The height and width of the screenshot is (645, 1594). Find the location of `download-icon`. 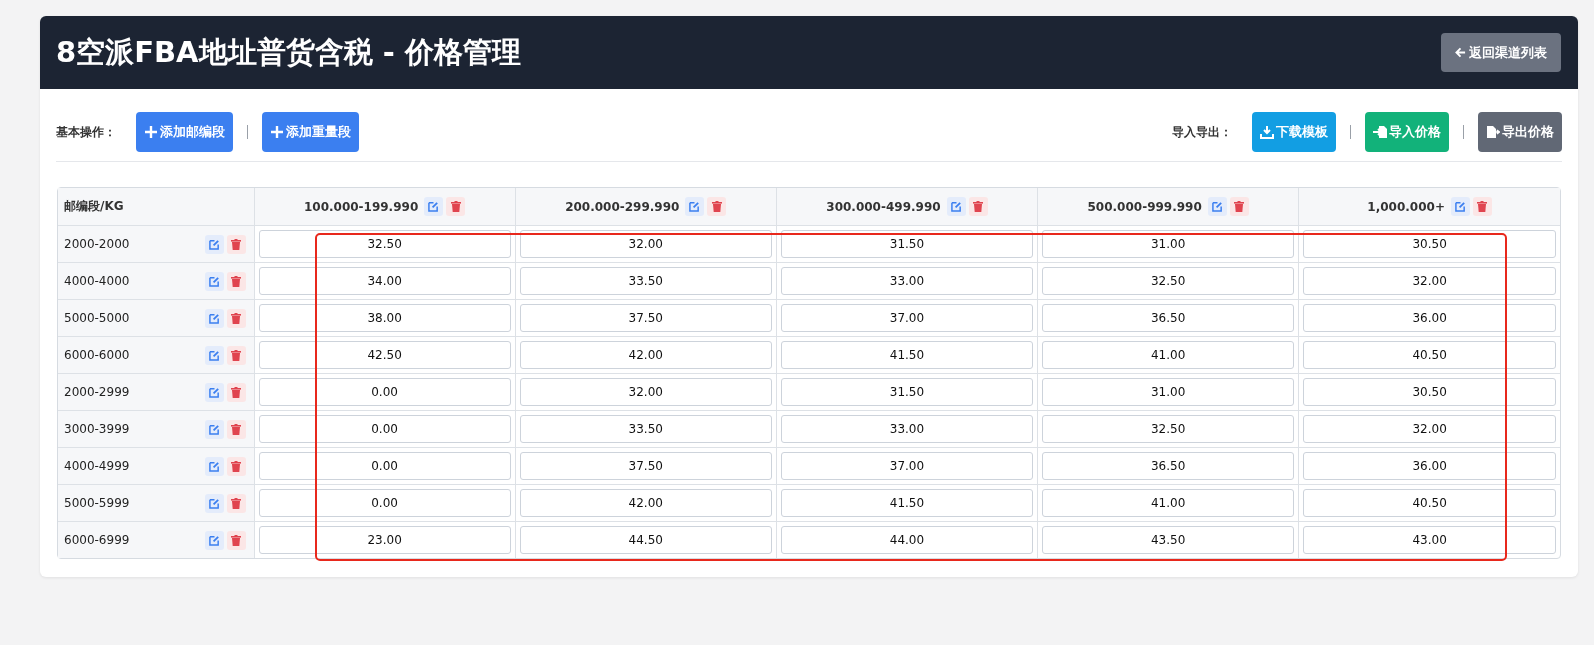

download-icon is located at coordinates (1267, 132).